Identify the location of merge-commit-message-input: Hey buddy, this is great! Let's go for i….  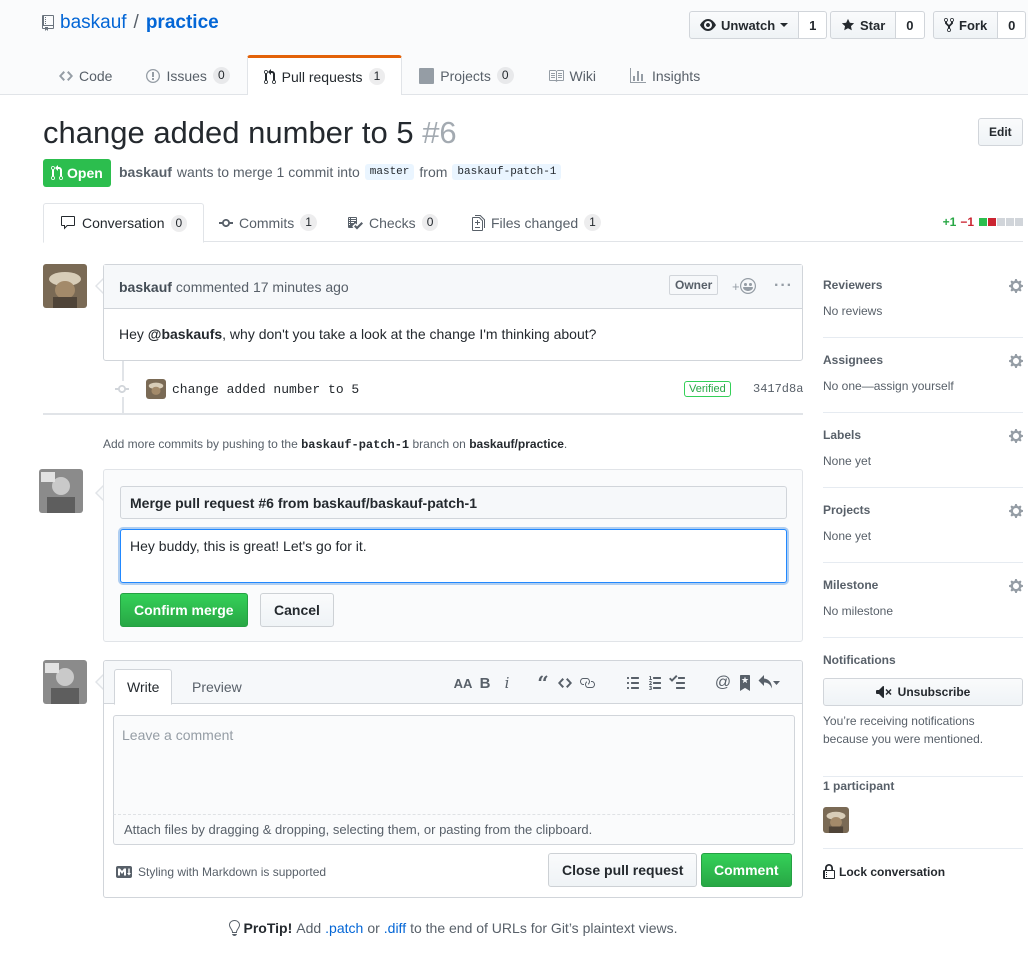
(453, 556).